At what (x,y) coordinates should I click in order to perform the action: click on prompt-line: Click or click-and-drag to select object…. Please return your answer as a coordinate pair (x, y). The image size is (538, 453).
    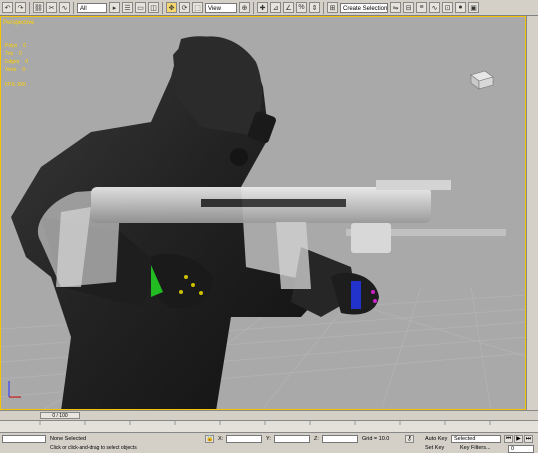
    Looking at the image, I should click on (93, 448).